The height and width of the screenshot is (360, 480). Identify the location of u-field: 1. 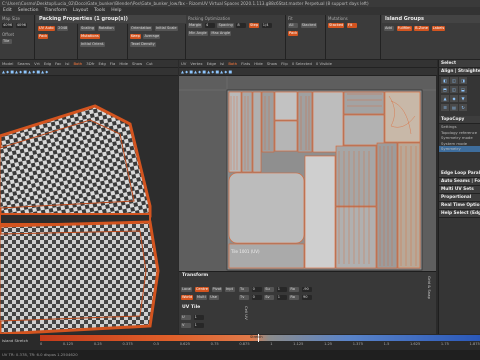
(198, 317).